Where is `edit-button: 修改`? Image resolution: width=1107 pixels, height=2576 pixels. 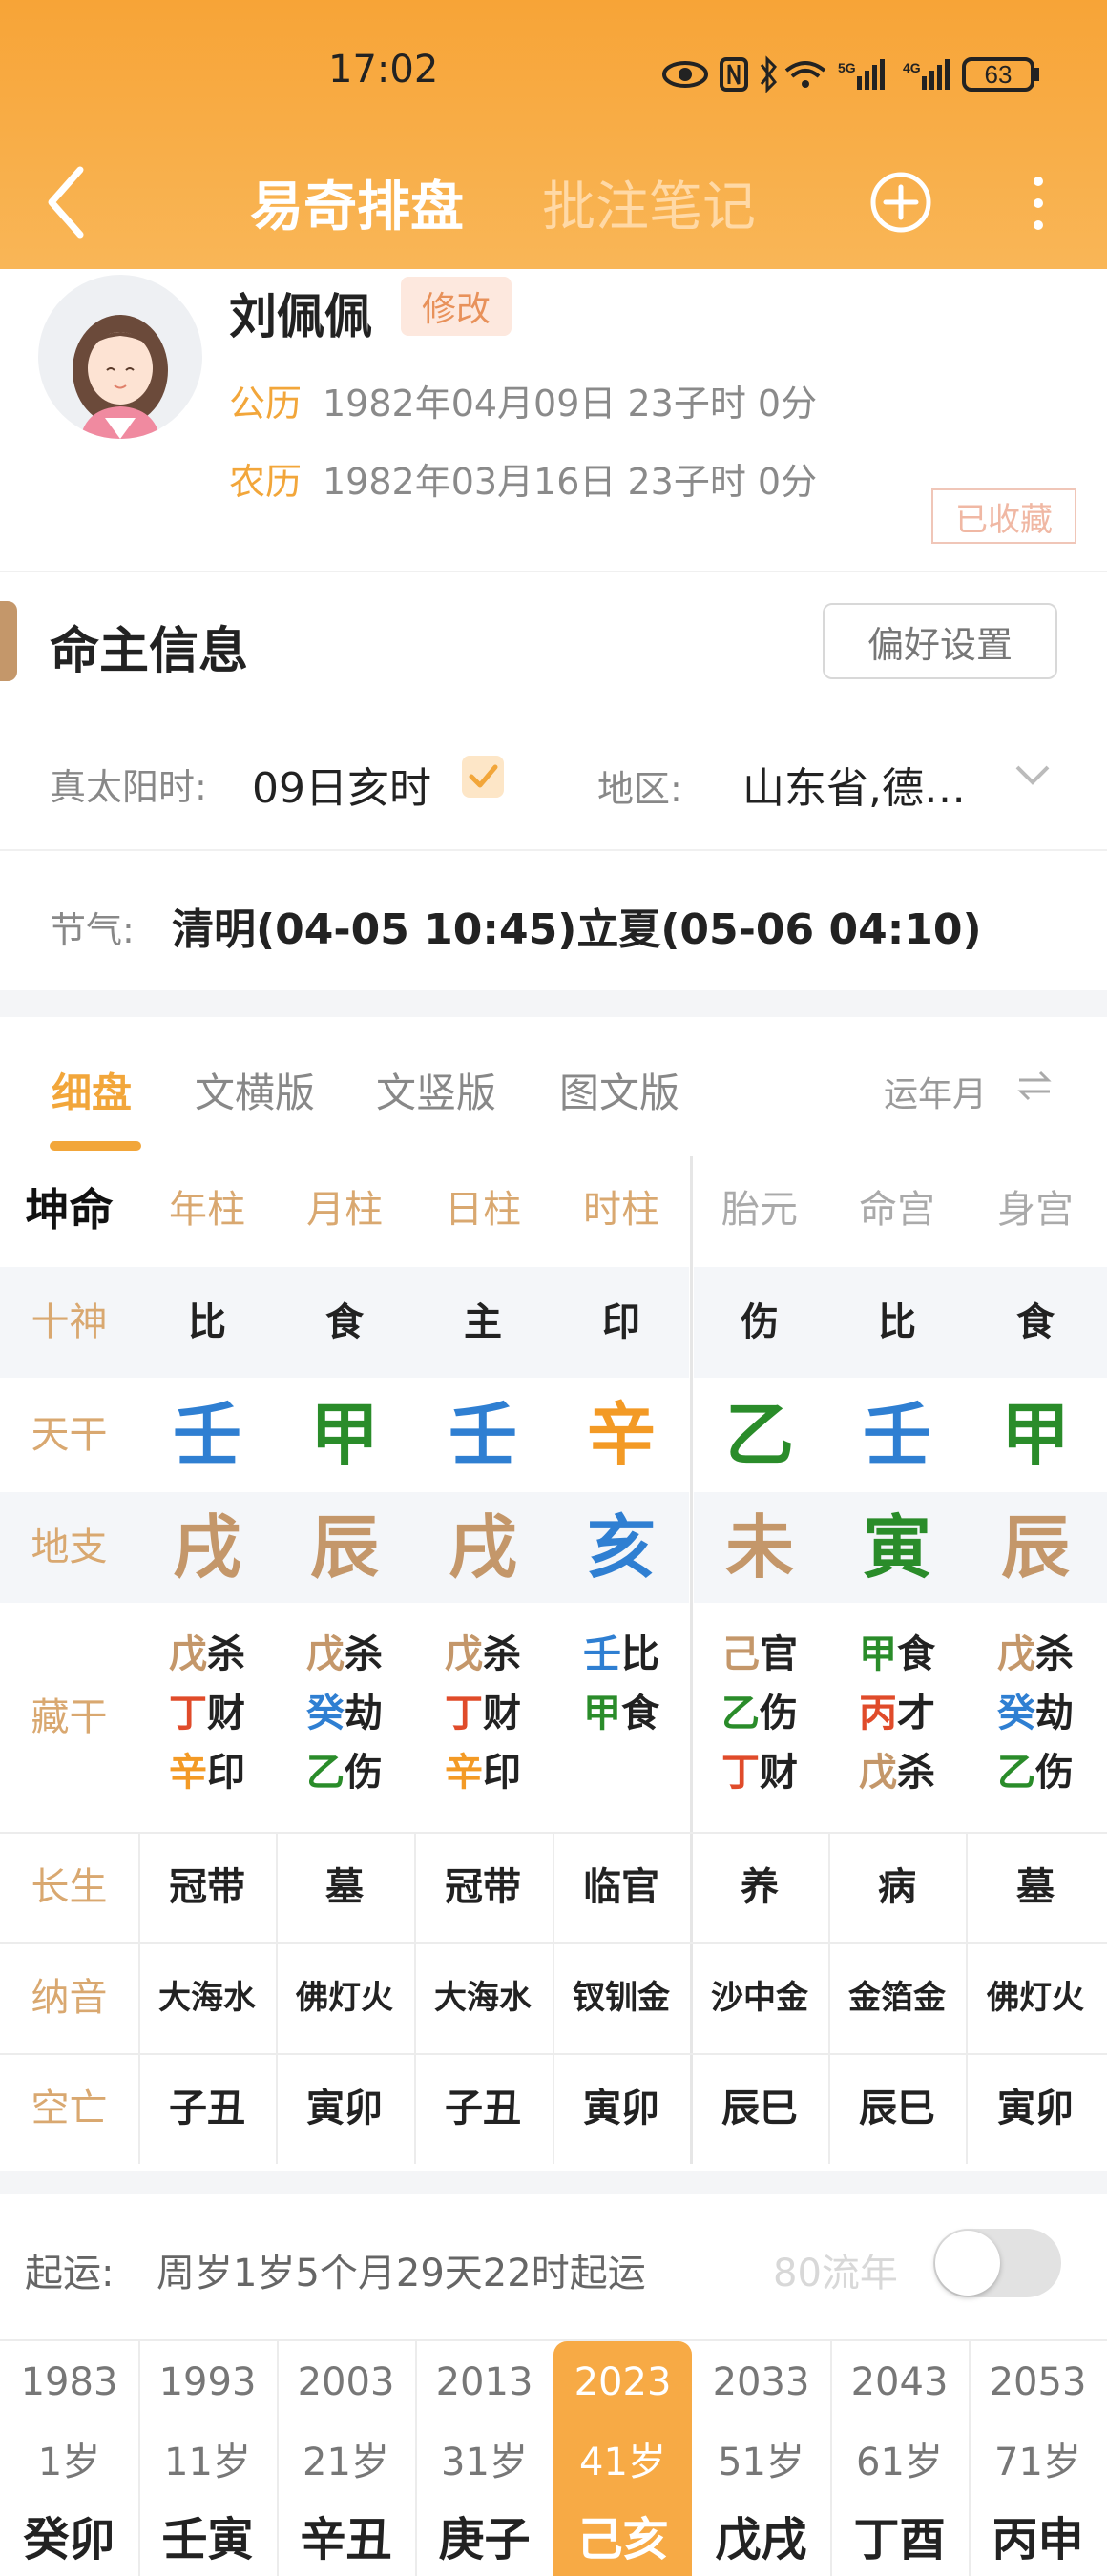 edit-button: 修改 is located at coordinates (456, 306).